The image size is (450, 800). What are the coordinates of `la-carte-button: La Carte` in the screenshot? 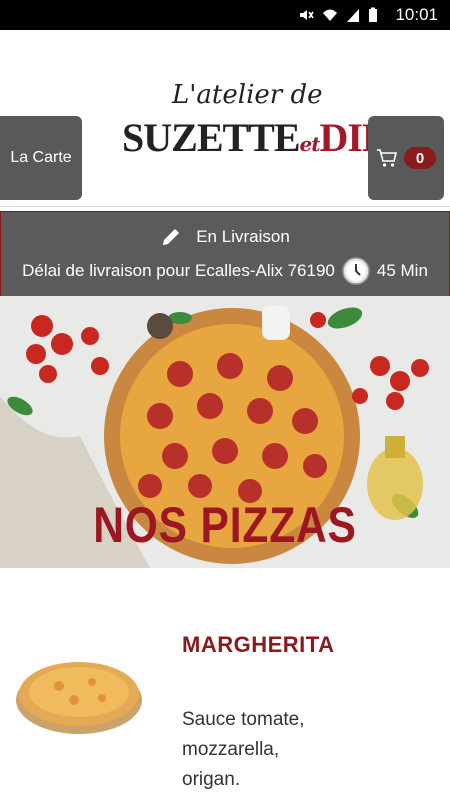 It's located at (41, 158).